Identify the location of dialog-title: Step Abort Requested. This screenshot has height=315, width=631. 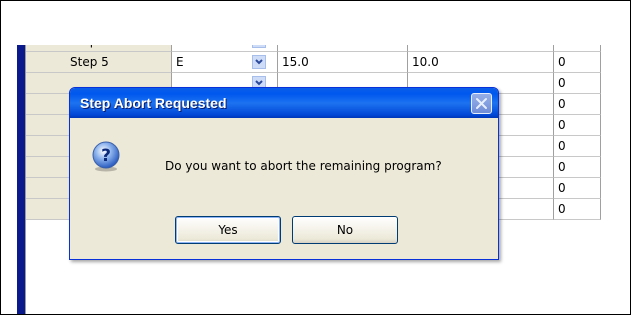
(153, 103).